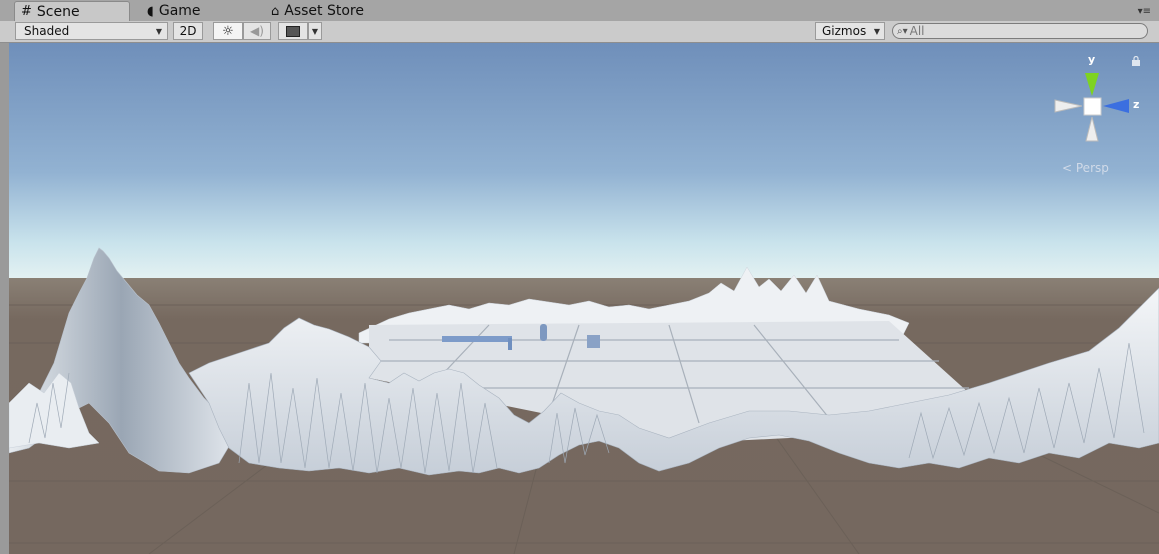 This screenshot has width=1159, height=554. I want to click on shading-mode-label: Shaded, so click(47, 31).